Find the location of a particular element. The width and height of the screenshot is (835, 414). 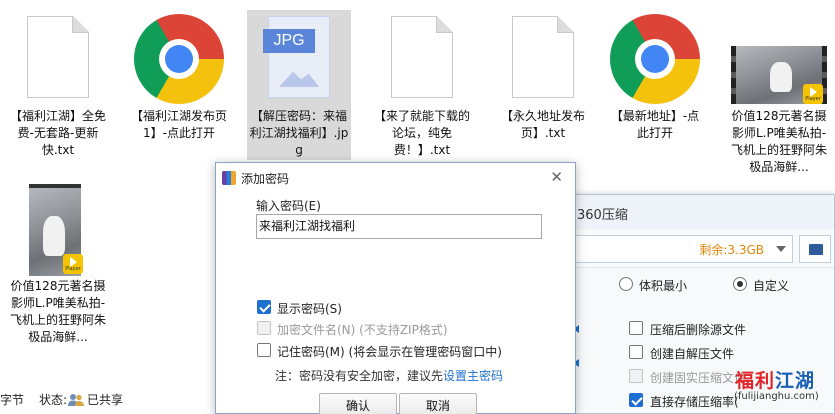

share-state: 已共享 is located at coordinates (105, 400).